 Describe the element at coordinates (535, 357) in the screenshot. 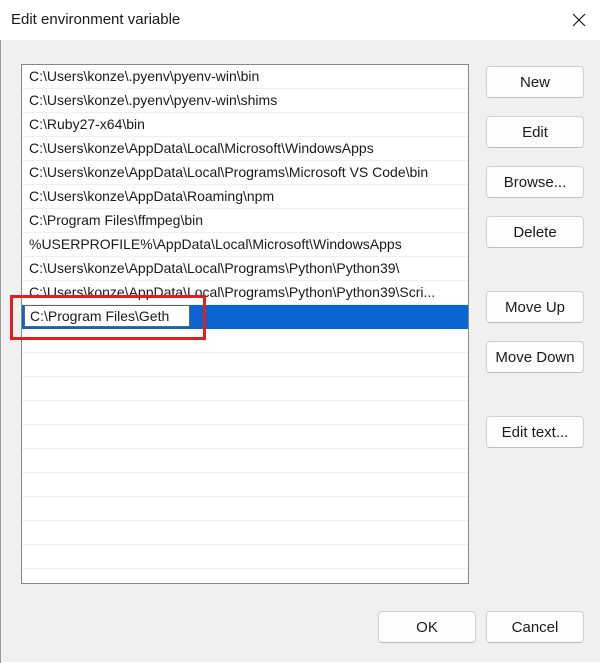

I see `move-down-button: Move Down` at that location.